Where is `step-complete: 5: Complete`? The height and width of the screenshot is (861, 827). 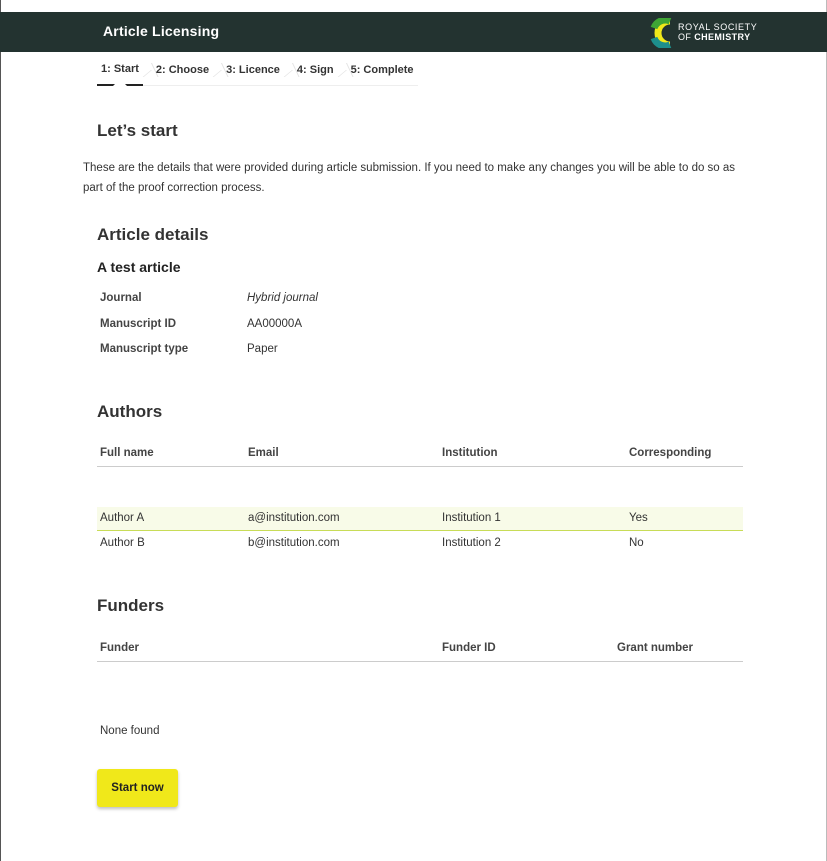
step-complete: 5: Complete is located at coordinates (382, 70).